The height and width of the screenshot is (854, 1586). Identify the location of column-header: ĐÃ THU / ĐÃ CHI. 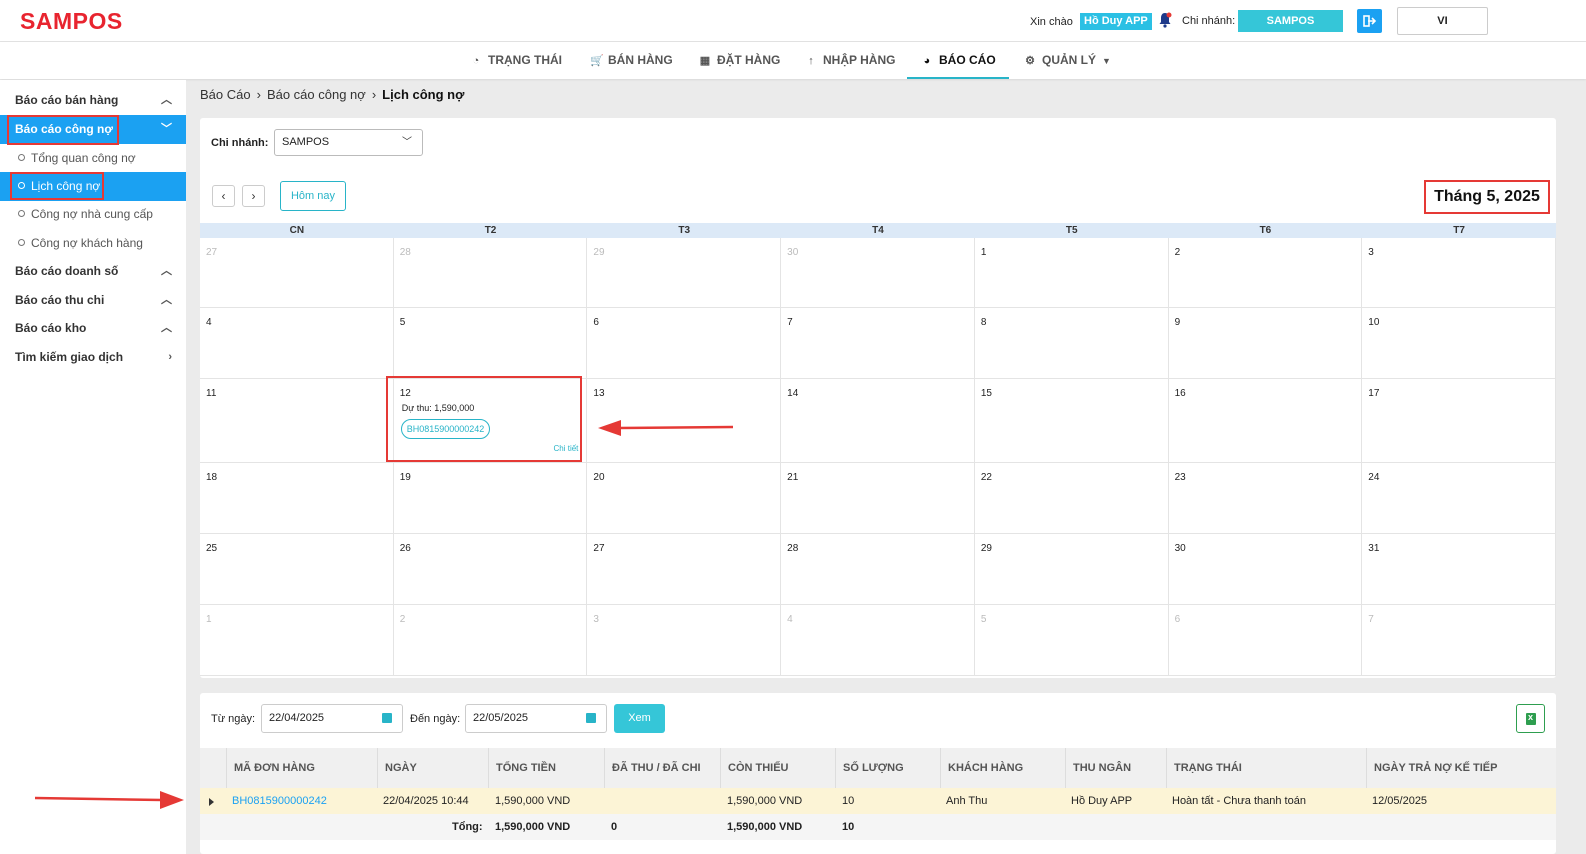
(662, 768).